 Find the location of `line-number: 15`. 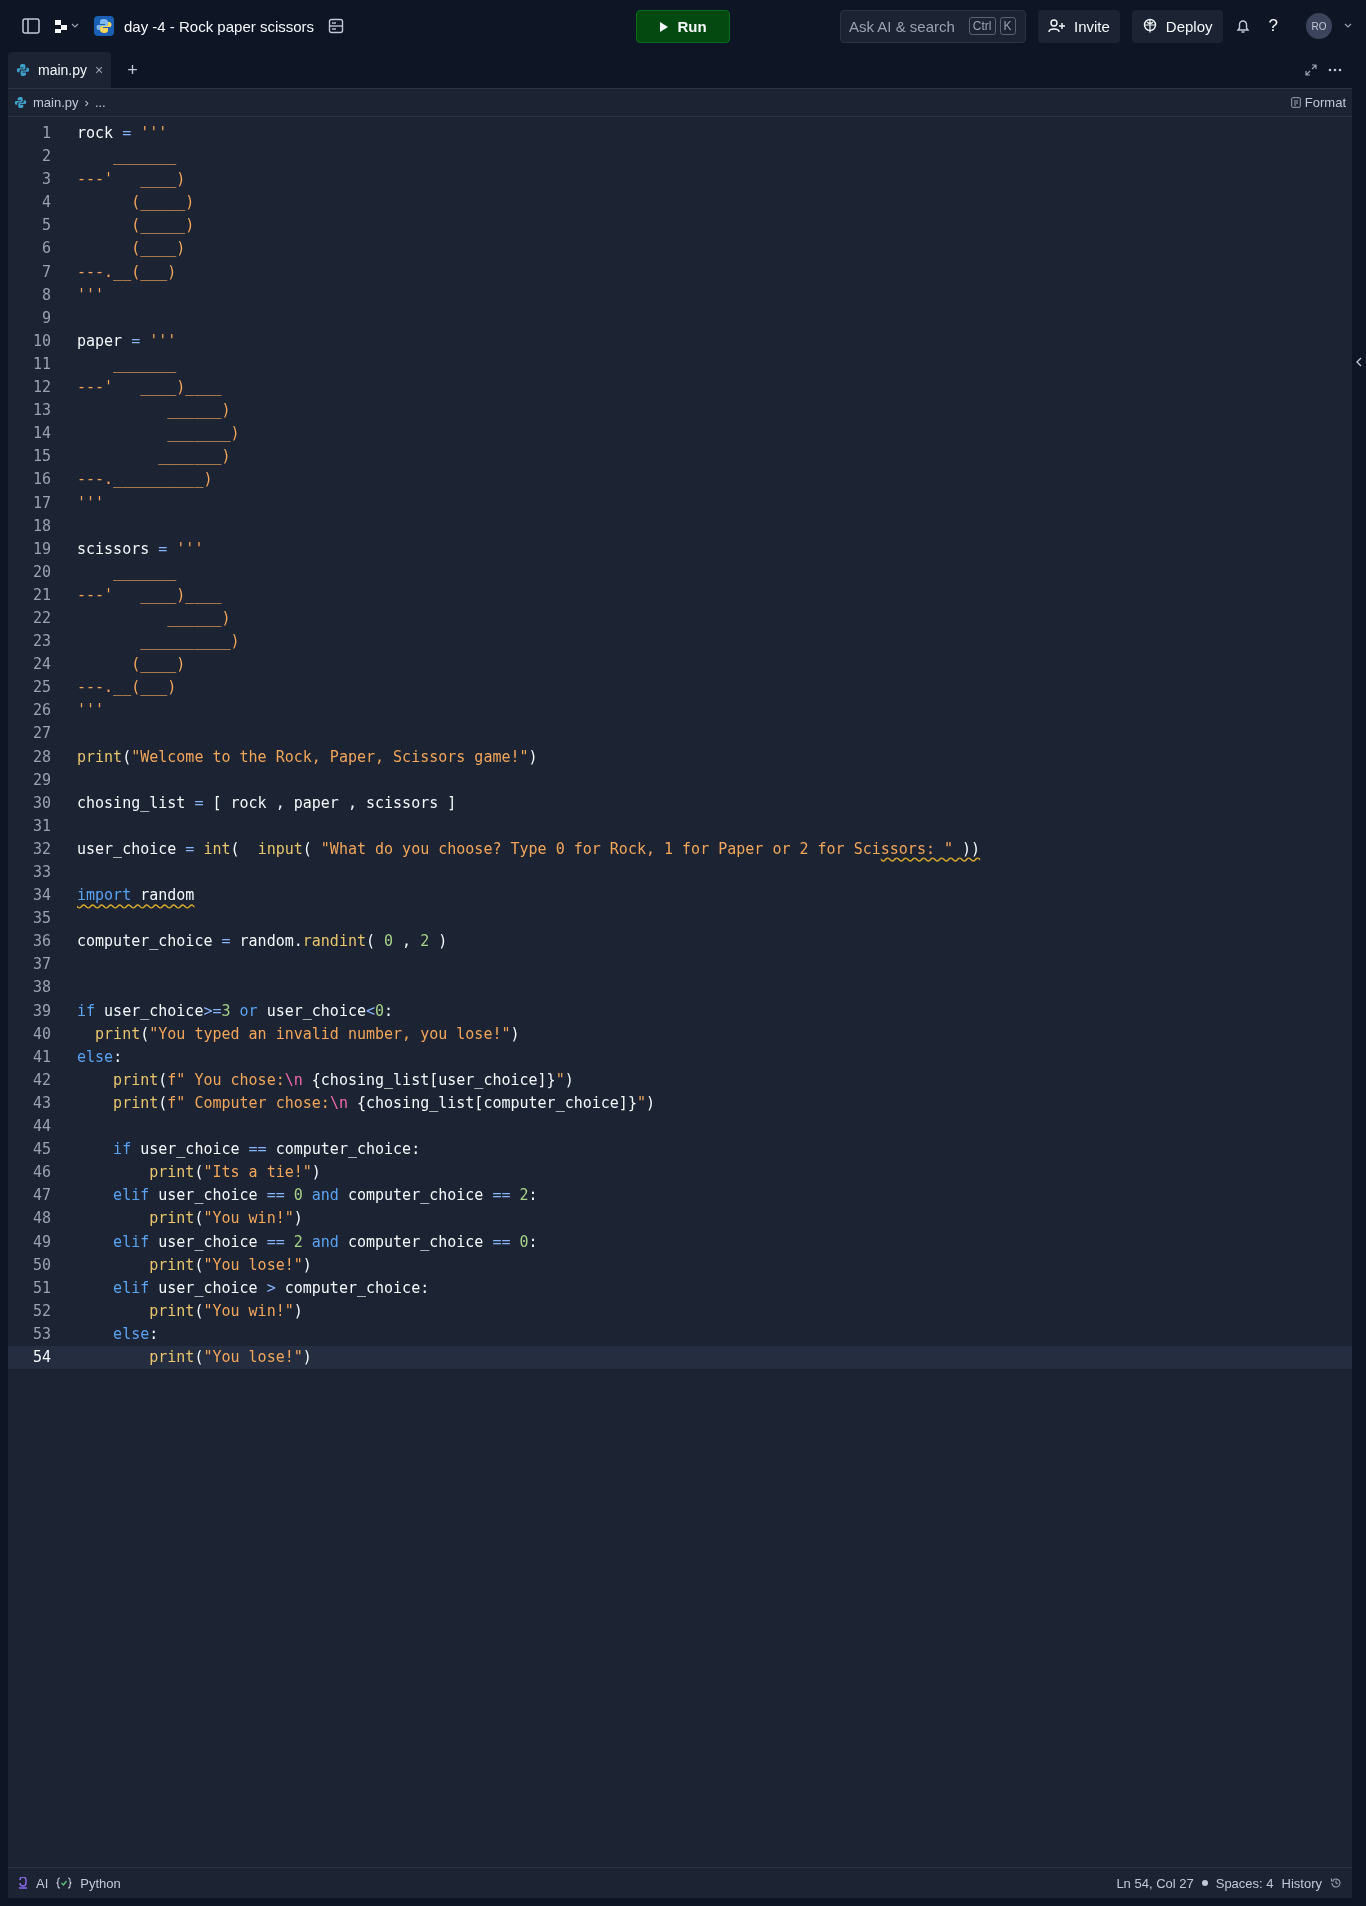

line-number: 15 is located at coordinates (41, 457).